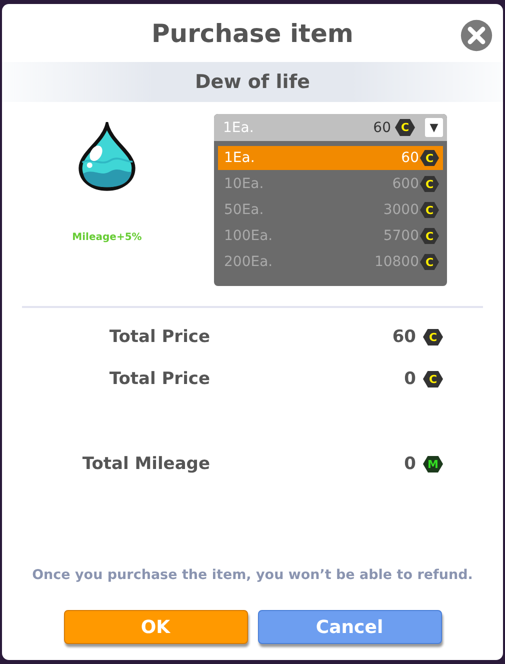  Describe the element at coordinates (252, 33) in the screenshot. I see `dialog-title: Purchase item` at that location.